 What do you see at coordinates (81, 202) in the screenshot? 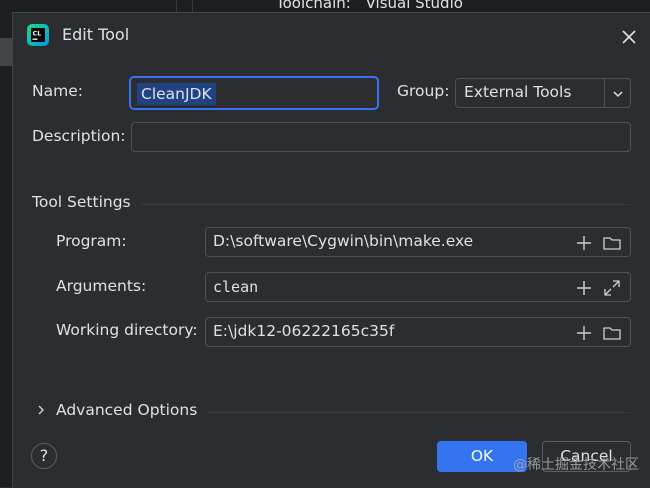
I see `tool-settings-title: Tool Settings` at bounding box center [81, 202].